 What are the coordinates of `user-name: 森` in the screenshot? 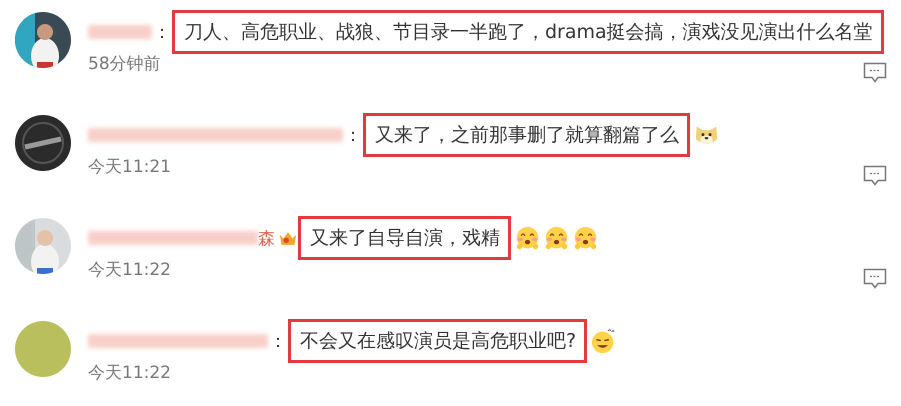 It's located at (266, 238).